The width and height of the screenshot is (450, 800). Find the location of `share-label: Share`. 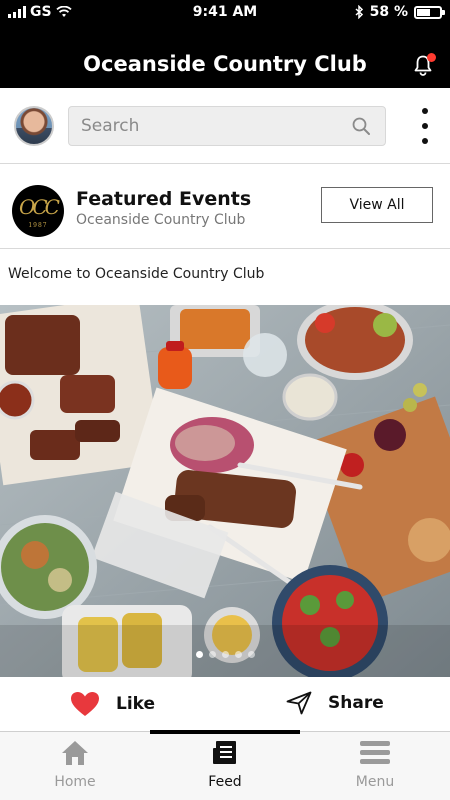

share-label: Share is located at coordinates (356, 703).